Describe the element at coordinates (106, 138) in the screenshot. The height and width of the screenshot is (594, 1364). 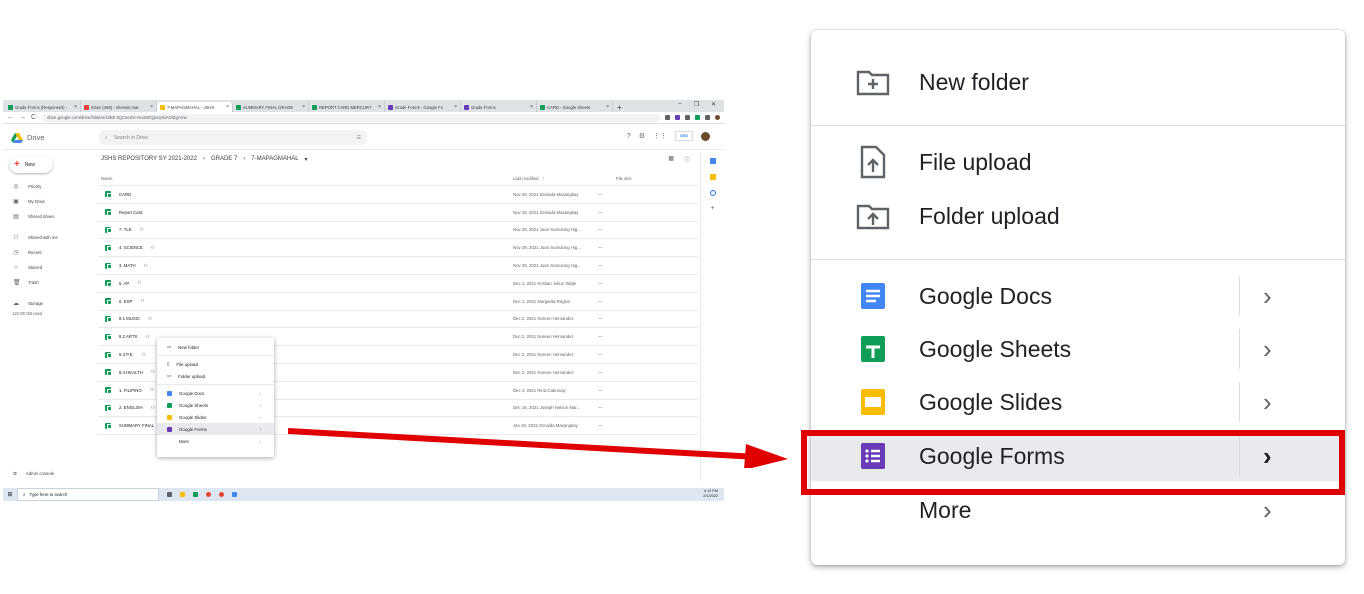
I see `search-icon: ⌕` at that location.